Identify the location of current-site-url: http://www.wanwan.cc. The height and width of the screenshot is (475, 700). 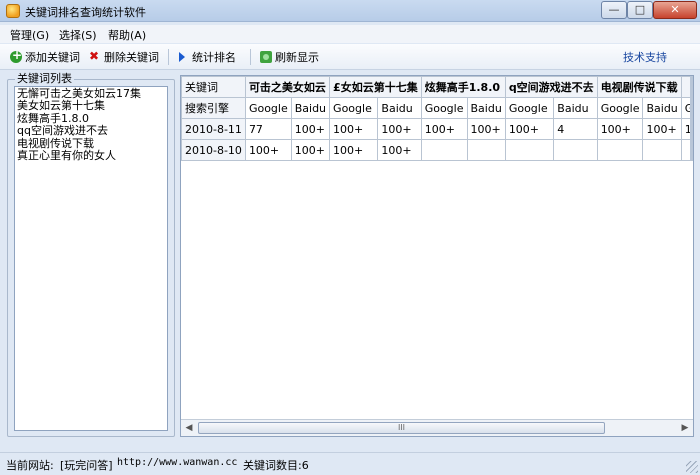
(177, 462).